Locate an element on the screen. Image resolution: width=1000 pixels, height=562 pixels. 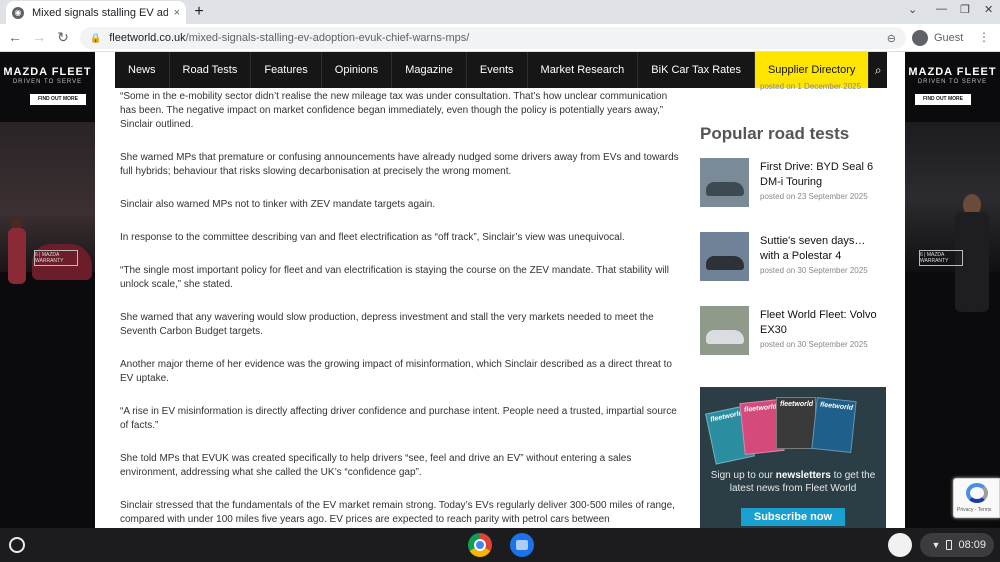
new-tab-button: + is located at coordinates (199, 12).